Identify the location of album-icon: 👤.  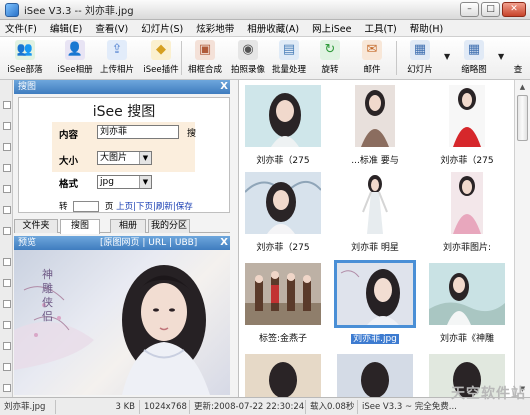
(75, 50).